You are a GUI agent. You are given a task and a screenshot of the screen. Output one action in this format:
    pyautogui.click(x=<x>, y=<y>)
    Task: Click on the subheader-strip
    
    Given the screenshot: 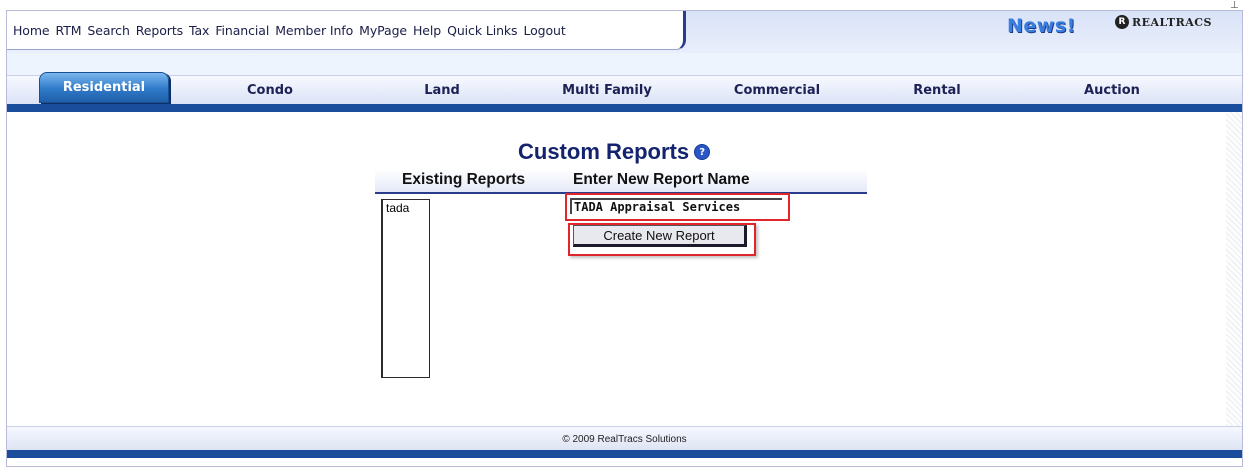 What is the action you would take?
    pyautogui.click(x=624, y=64)
    